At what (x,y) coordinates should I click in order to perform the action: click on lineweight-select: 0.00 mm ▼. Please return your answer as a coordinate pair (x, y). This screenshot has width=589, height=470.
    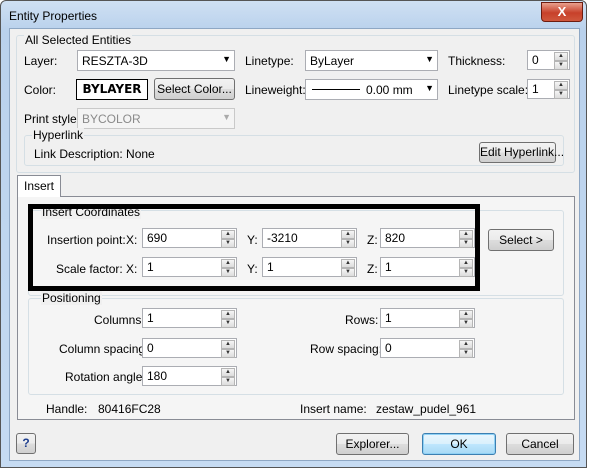
    Looking at the image, I should click on (371, 89).